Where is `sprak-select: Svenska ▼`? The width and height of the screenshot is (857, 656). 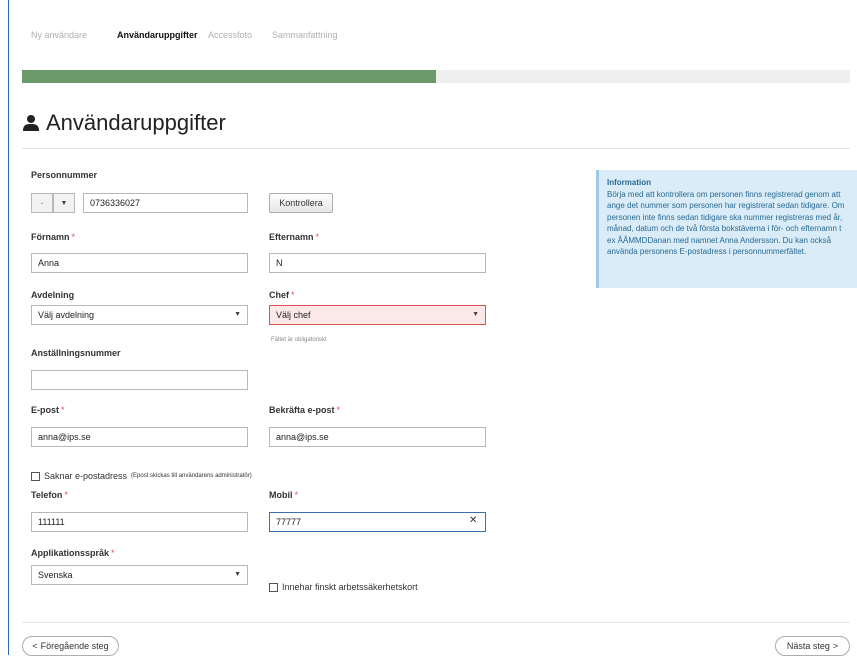 sprak-select: Svenska ▼ is located at coordinates (139, 575).